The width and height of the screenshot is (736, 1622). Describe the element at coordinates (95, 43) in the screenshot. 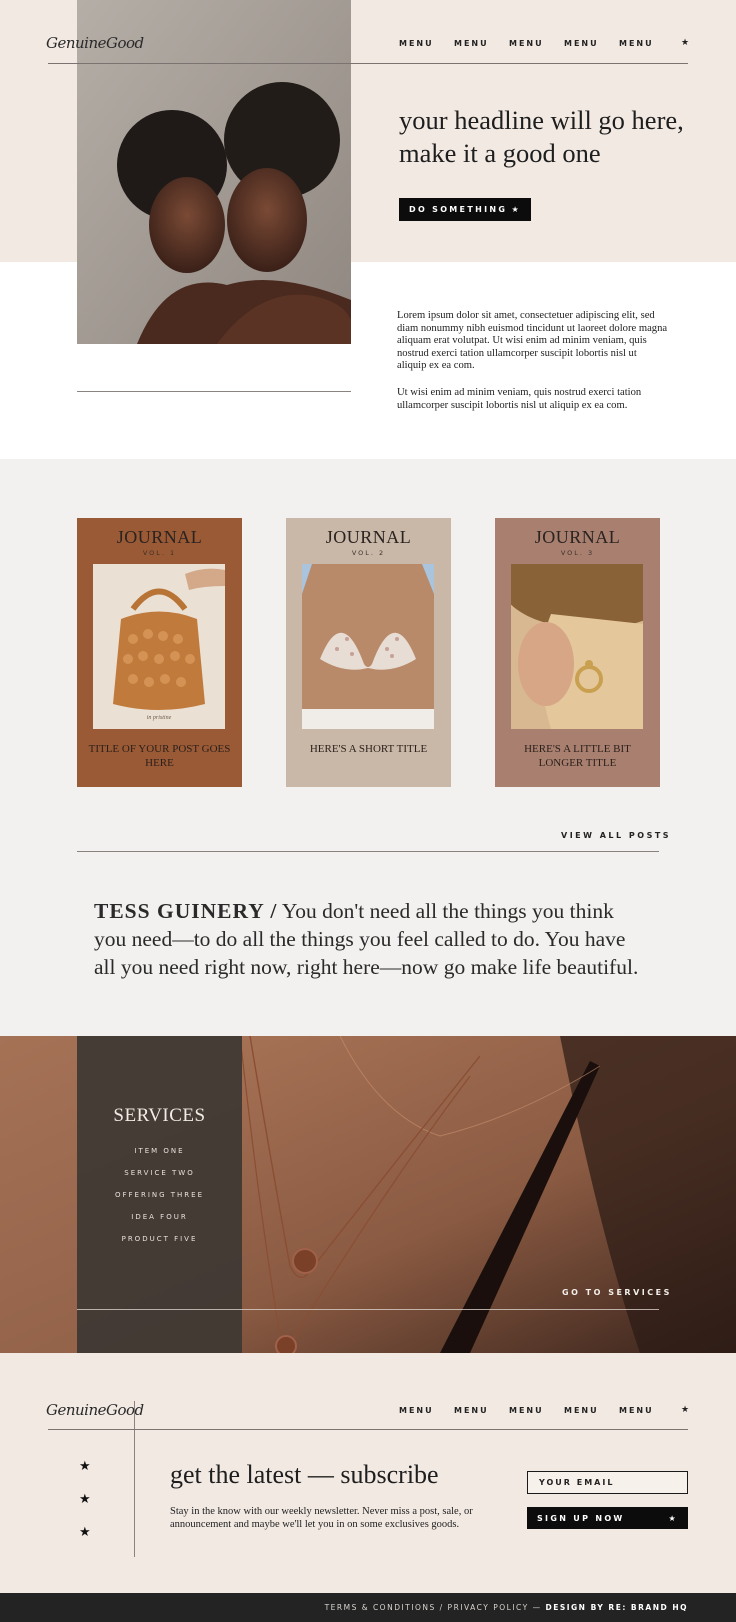

I see `logo: GenuineGood` at that location.